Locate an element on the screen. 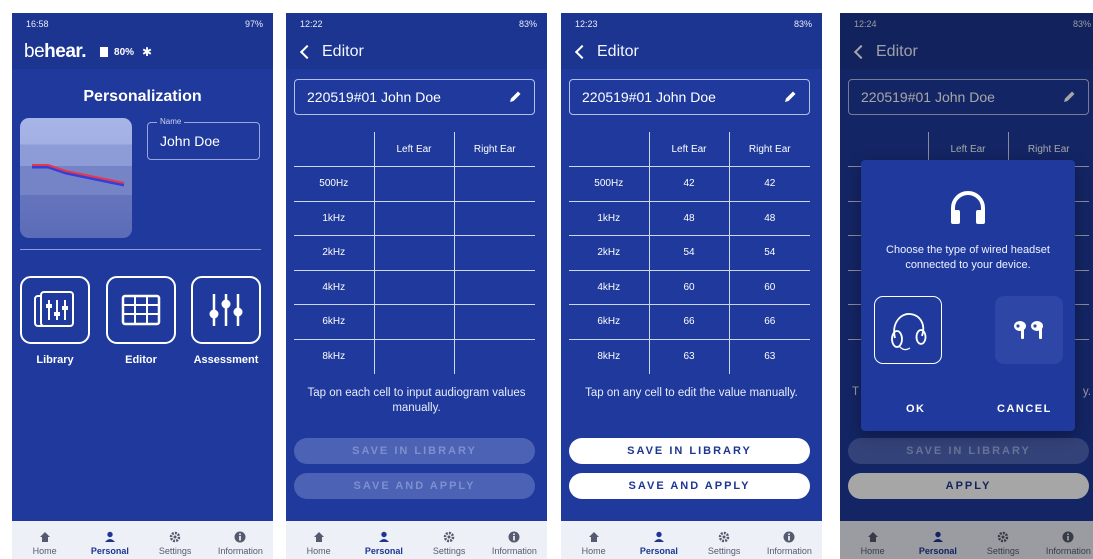  name-field: Name John Doe is located at coordinates (203, 138).